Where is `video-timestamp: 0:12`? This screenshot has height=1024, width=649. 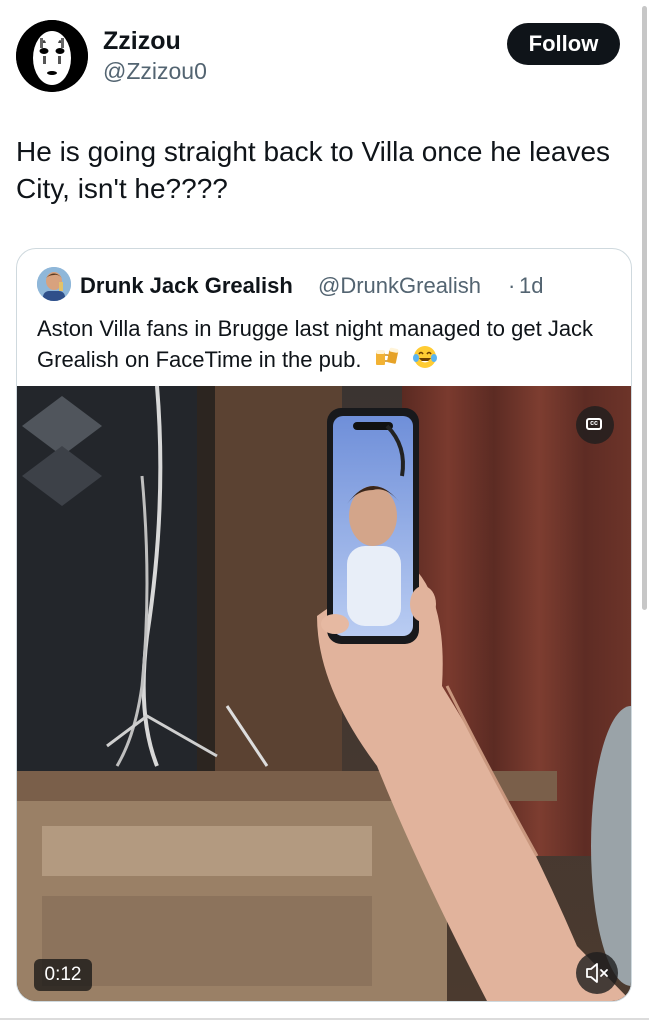
video-timestamp: 0:12 is located at coordinates (63, 975).